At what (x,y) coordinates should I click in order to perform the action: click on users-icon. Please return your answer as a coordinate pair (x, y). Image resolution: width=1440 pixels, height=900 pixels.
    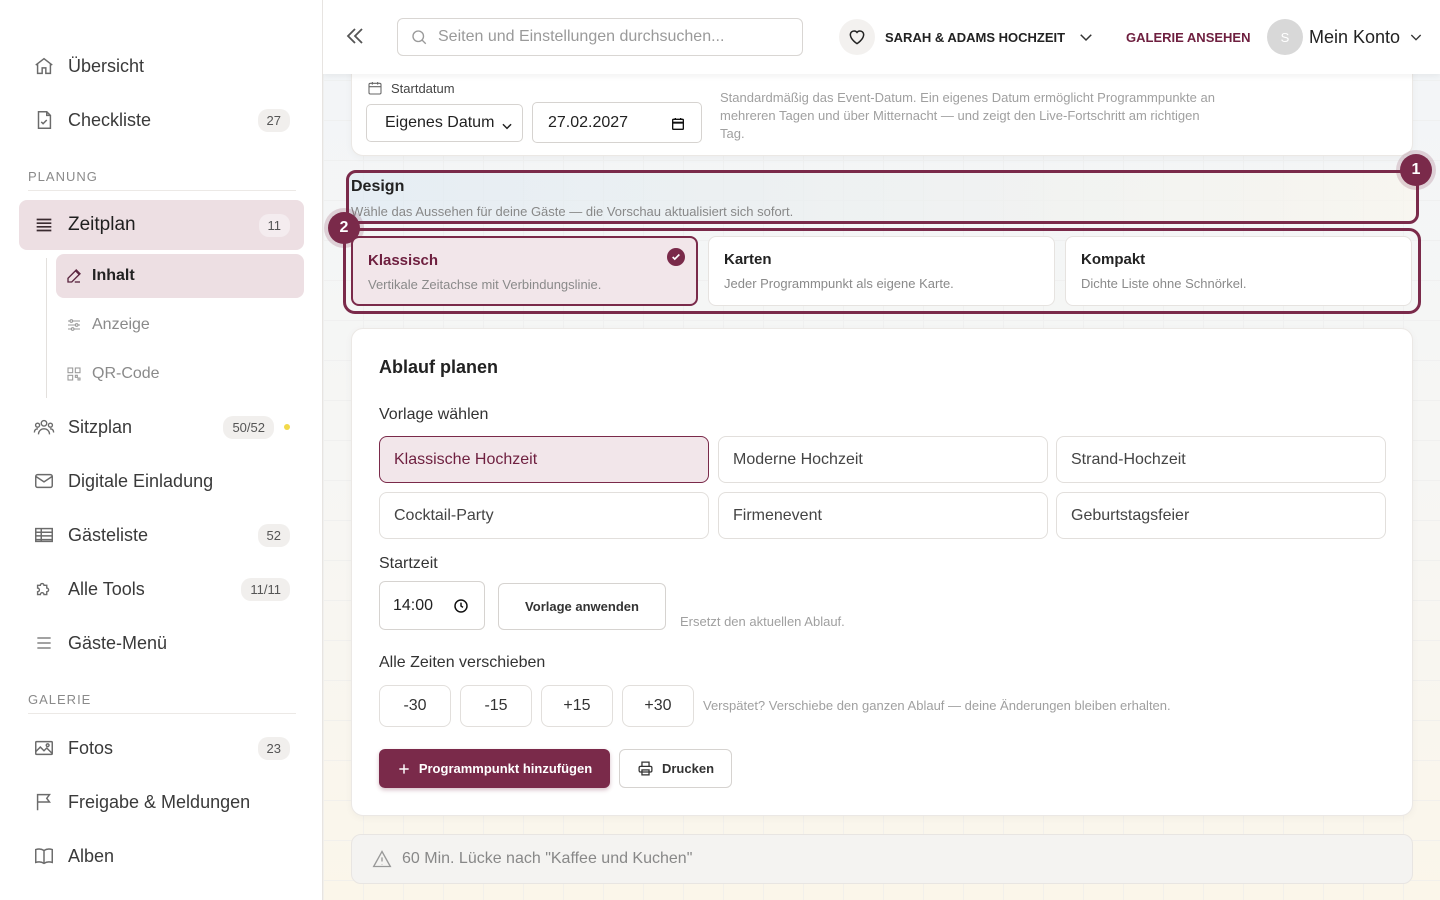
    Looking at the image, I should click on (43, 427).